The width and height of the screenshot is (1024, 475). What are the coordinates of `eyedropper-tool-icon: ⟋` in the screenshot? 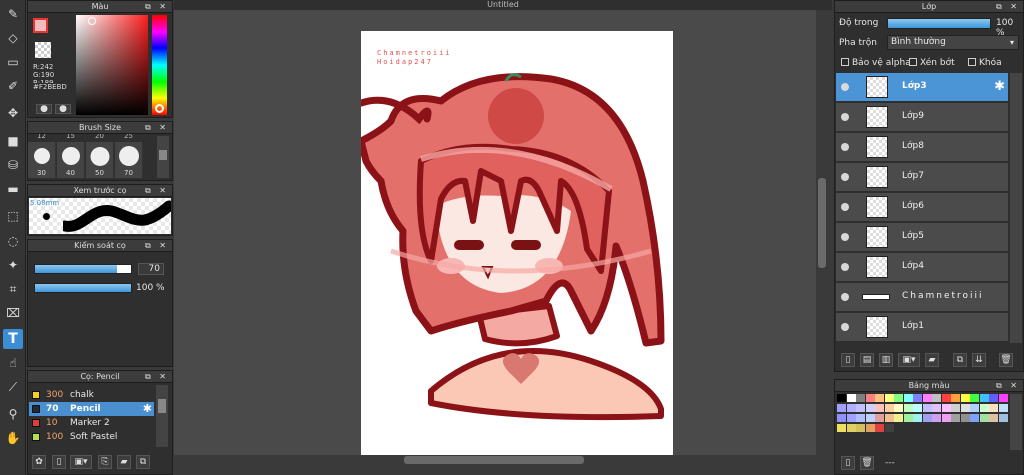 It's located at (13, 387).